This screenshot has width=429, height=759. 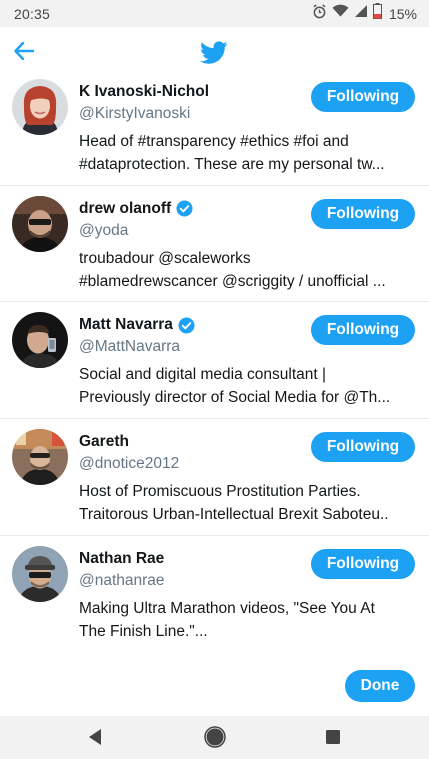 I want to click on user-name: drew olanoff, so click(x=125, y=208).